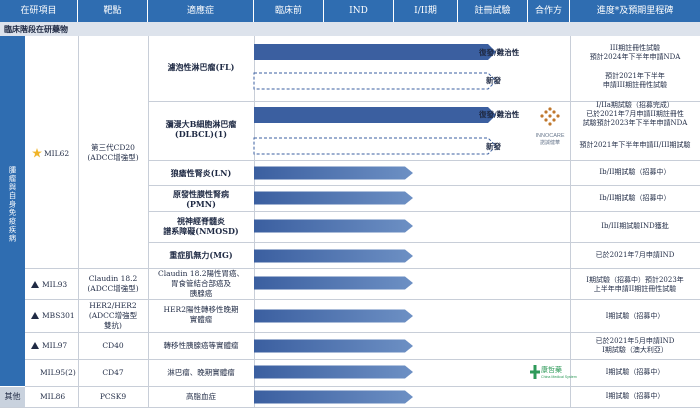  What do you see at coordinates (635, 396) in the screenshot?
I see `progress-mil86: I期試驗（招募中）` at bounding box center [635, 396].